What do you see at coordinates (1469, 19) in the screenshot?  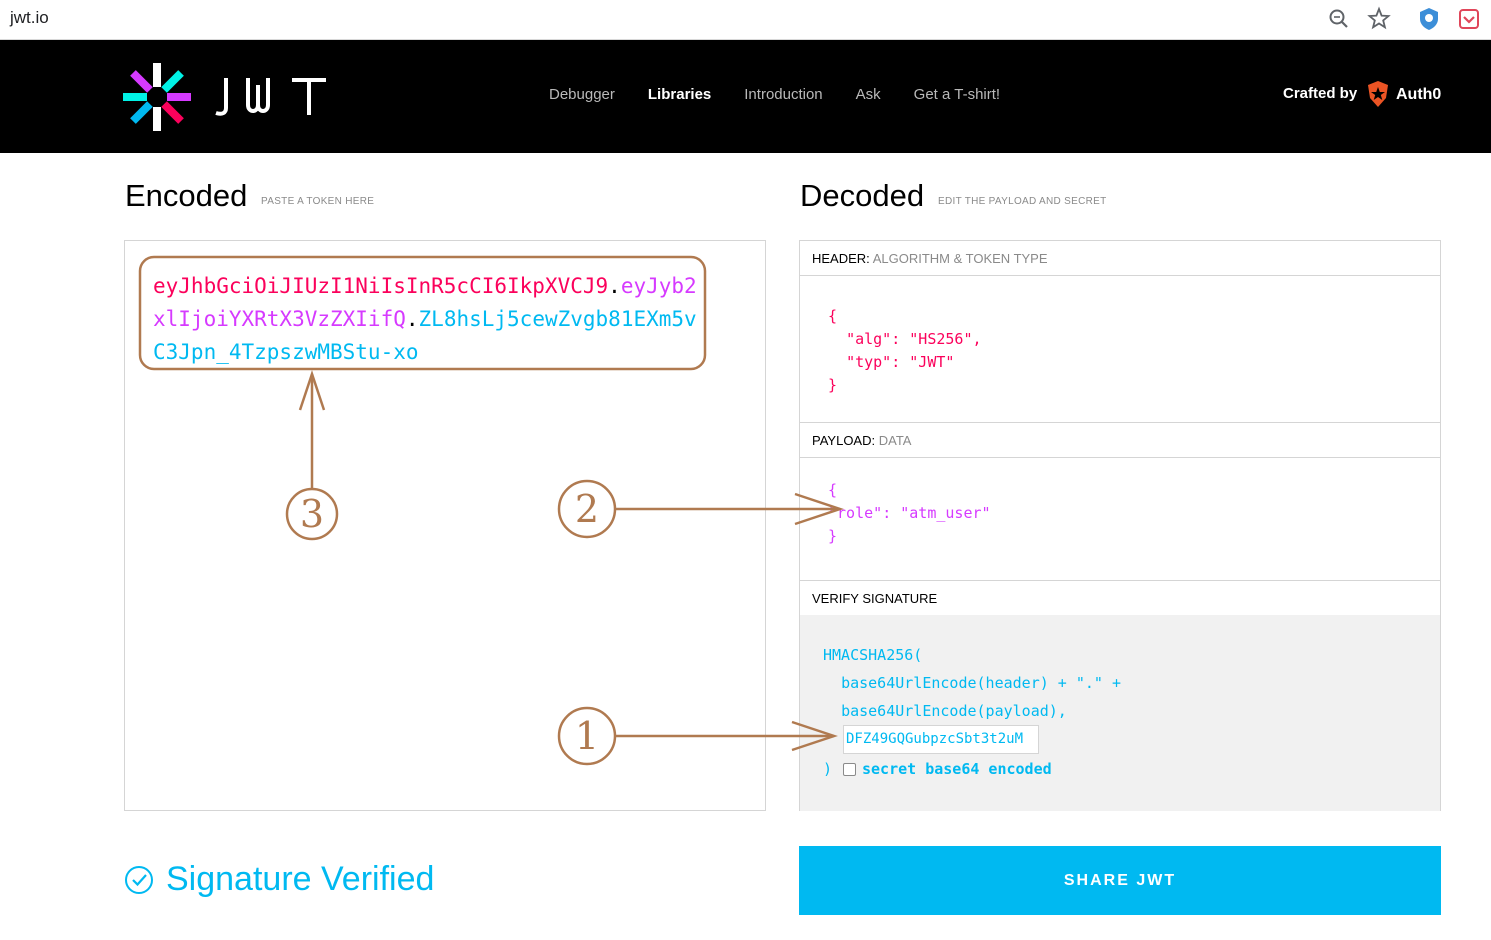 I see `pocket-icon` at bounding box center [1469, 19].